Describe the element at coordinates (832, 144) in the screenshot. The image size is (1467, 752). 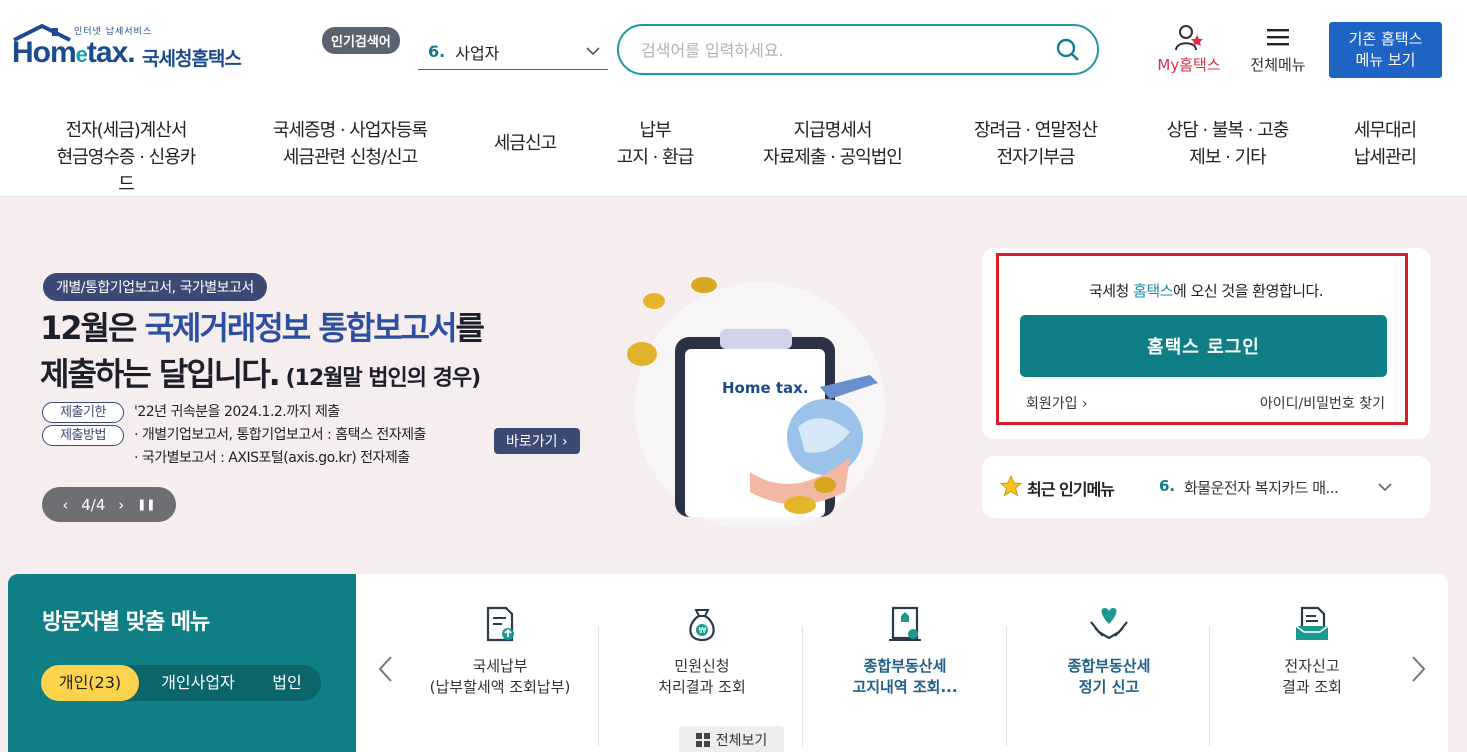
I see `gnb-item-statement: 지급명세서 자료제출 · 공익법인` at that location.